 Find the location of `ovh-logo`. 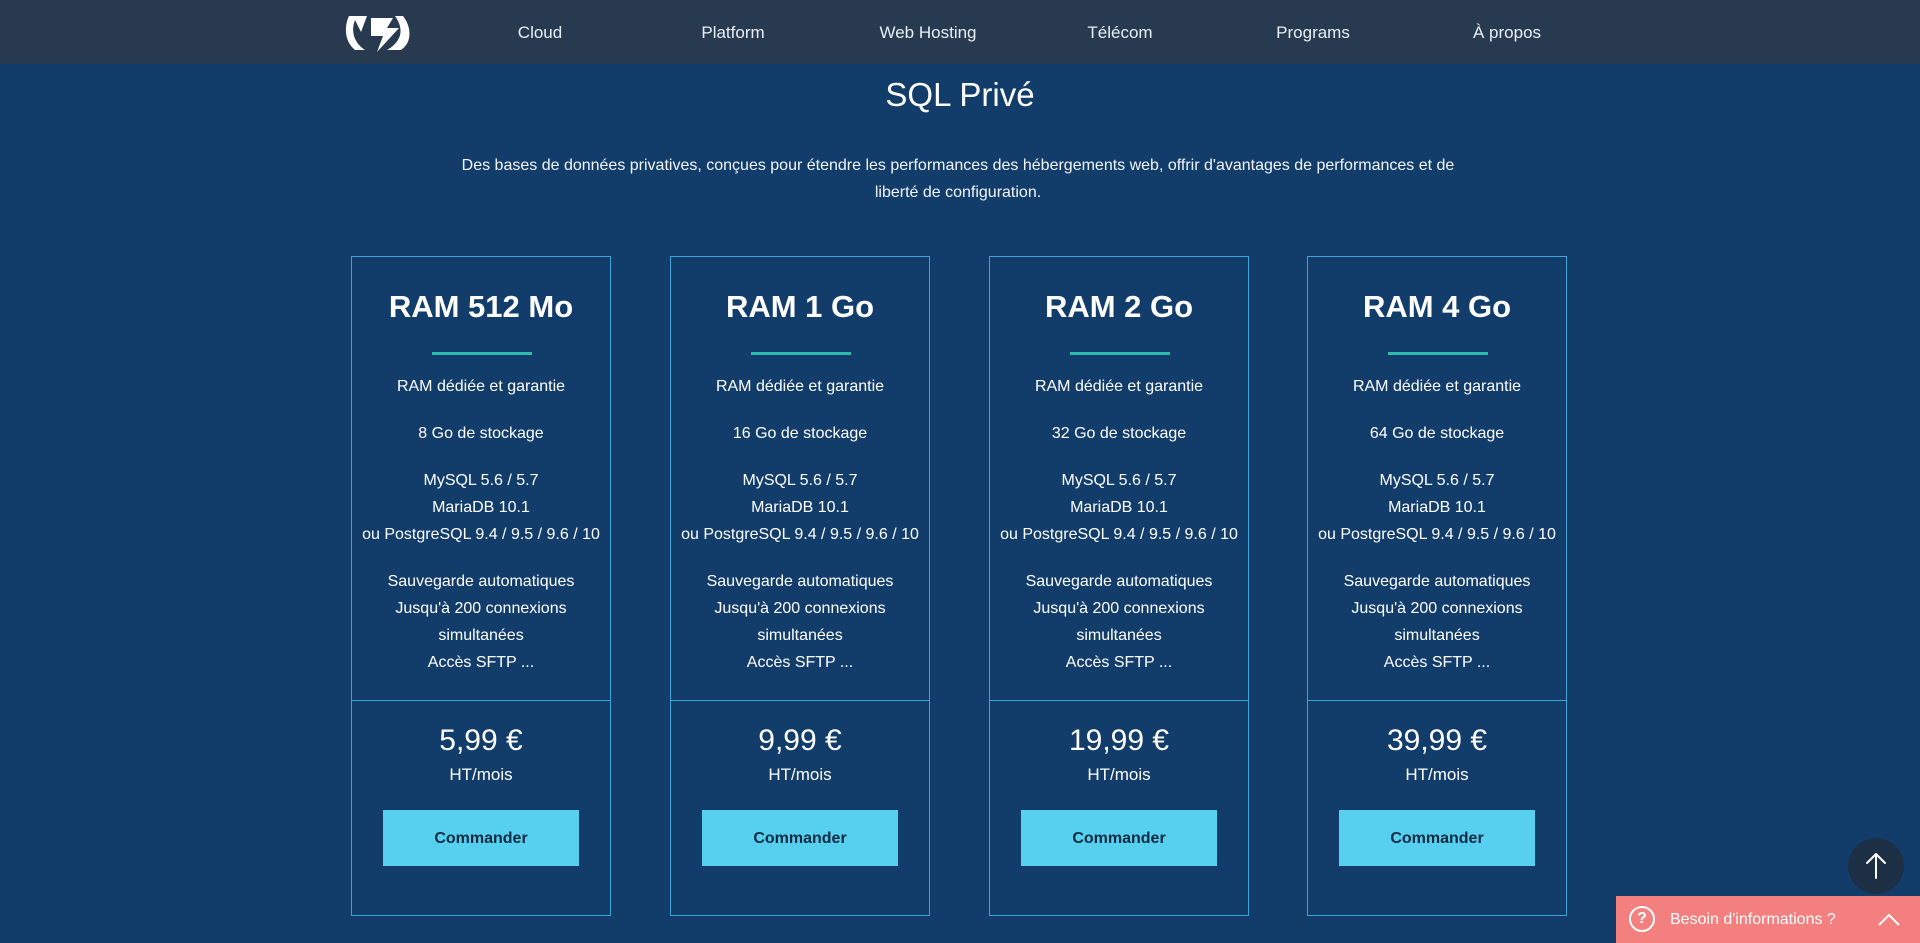

ovh-logo is located at coordinates (378, 33).